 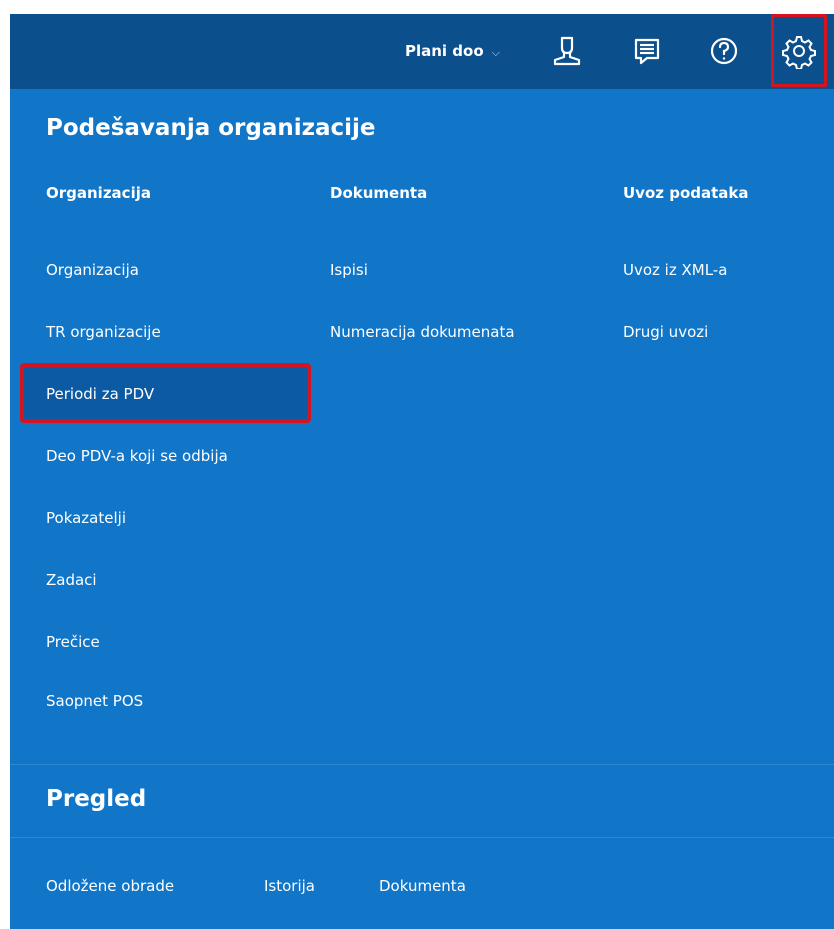 What do you see at coordinates (289, 886) in the screenshot?
I see `link-istorija: Istorija` at bounding box center [289, 886].